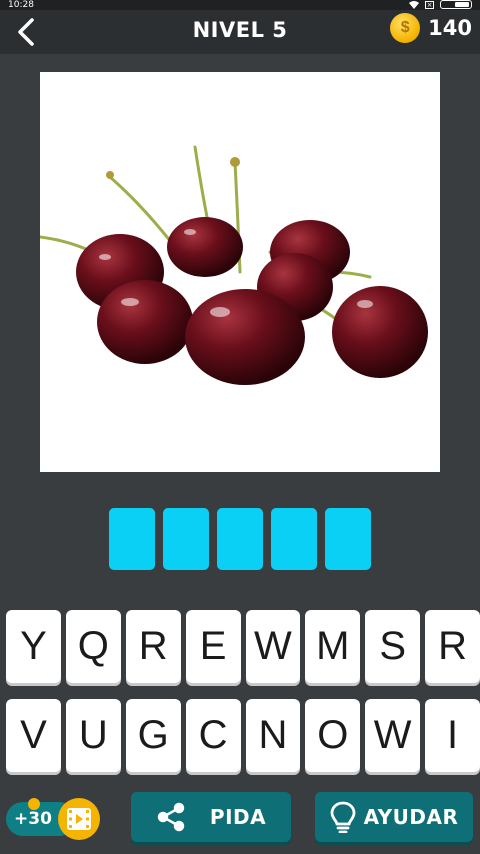 The height and width of the screenshot is (854, 480). I want to click on bottom-action-bar: +30 PIDA AYUDAR, so click(240, 817).